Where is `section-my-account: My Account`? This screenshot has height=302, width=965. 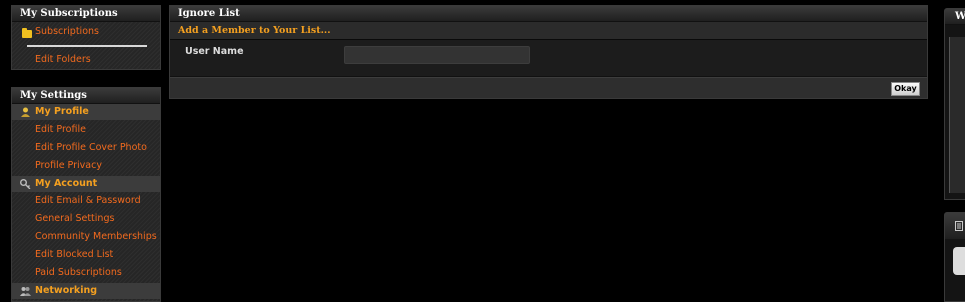 section-my-account: My Account is located at coordinates (86, 184).